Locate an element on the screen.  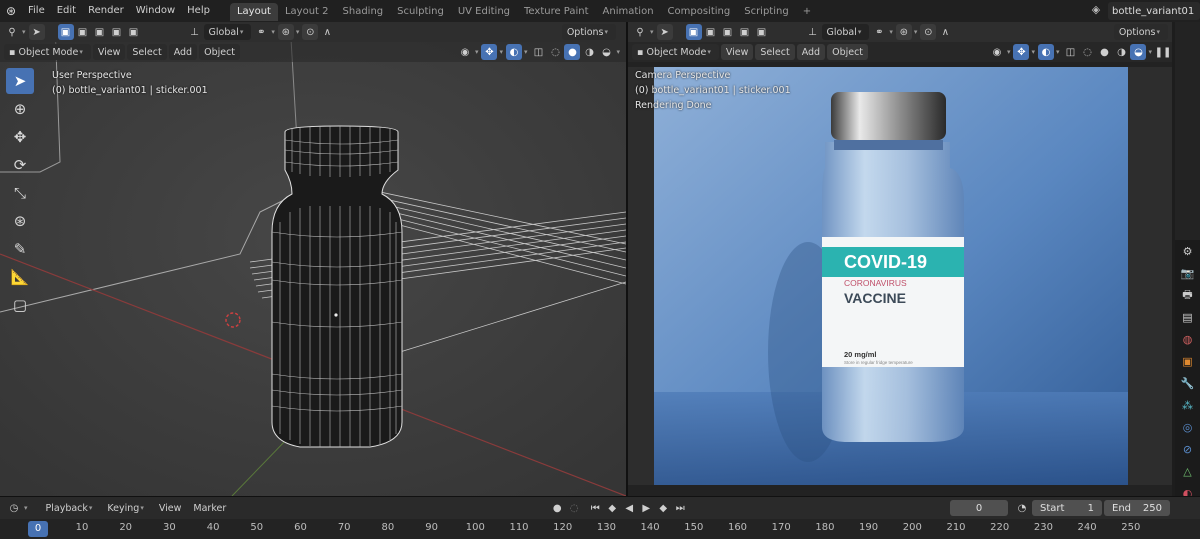
tab-shading: Shading is located at coordinates (363, 12).